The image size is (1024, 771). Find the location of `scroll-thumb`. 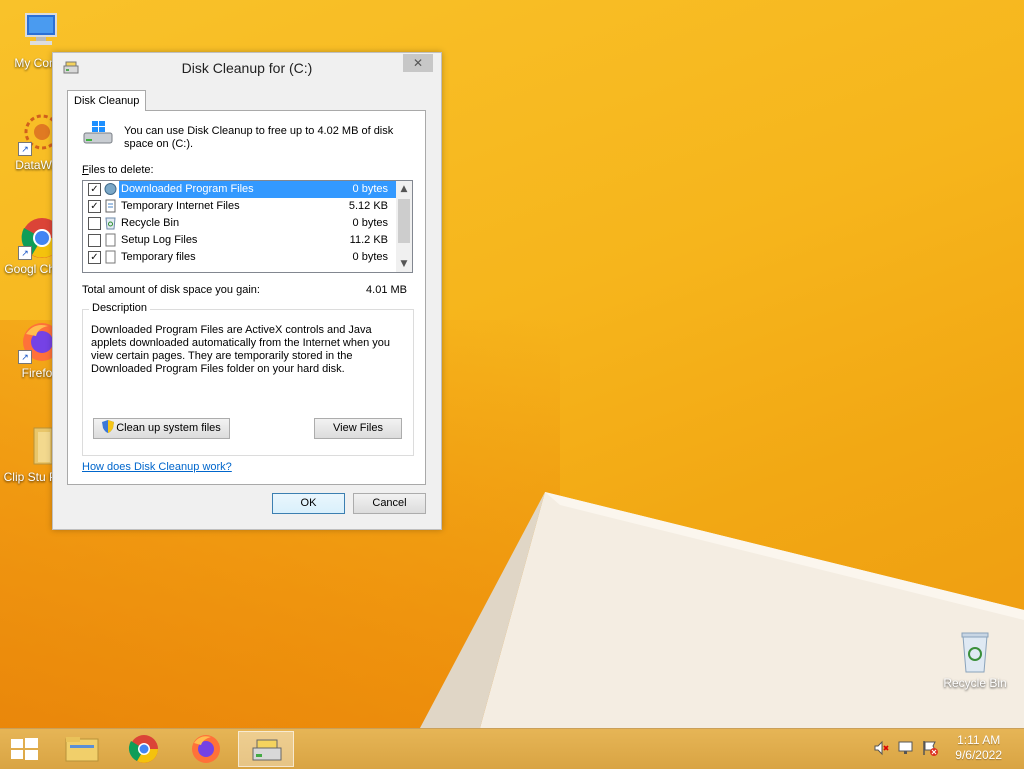

scroll-thumb is located at coordinates (404, 221).